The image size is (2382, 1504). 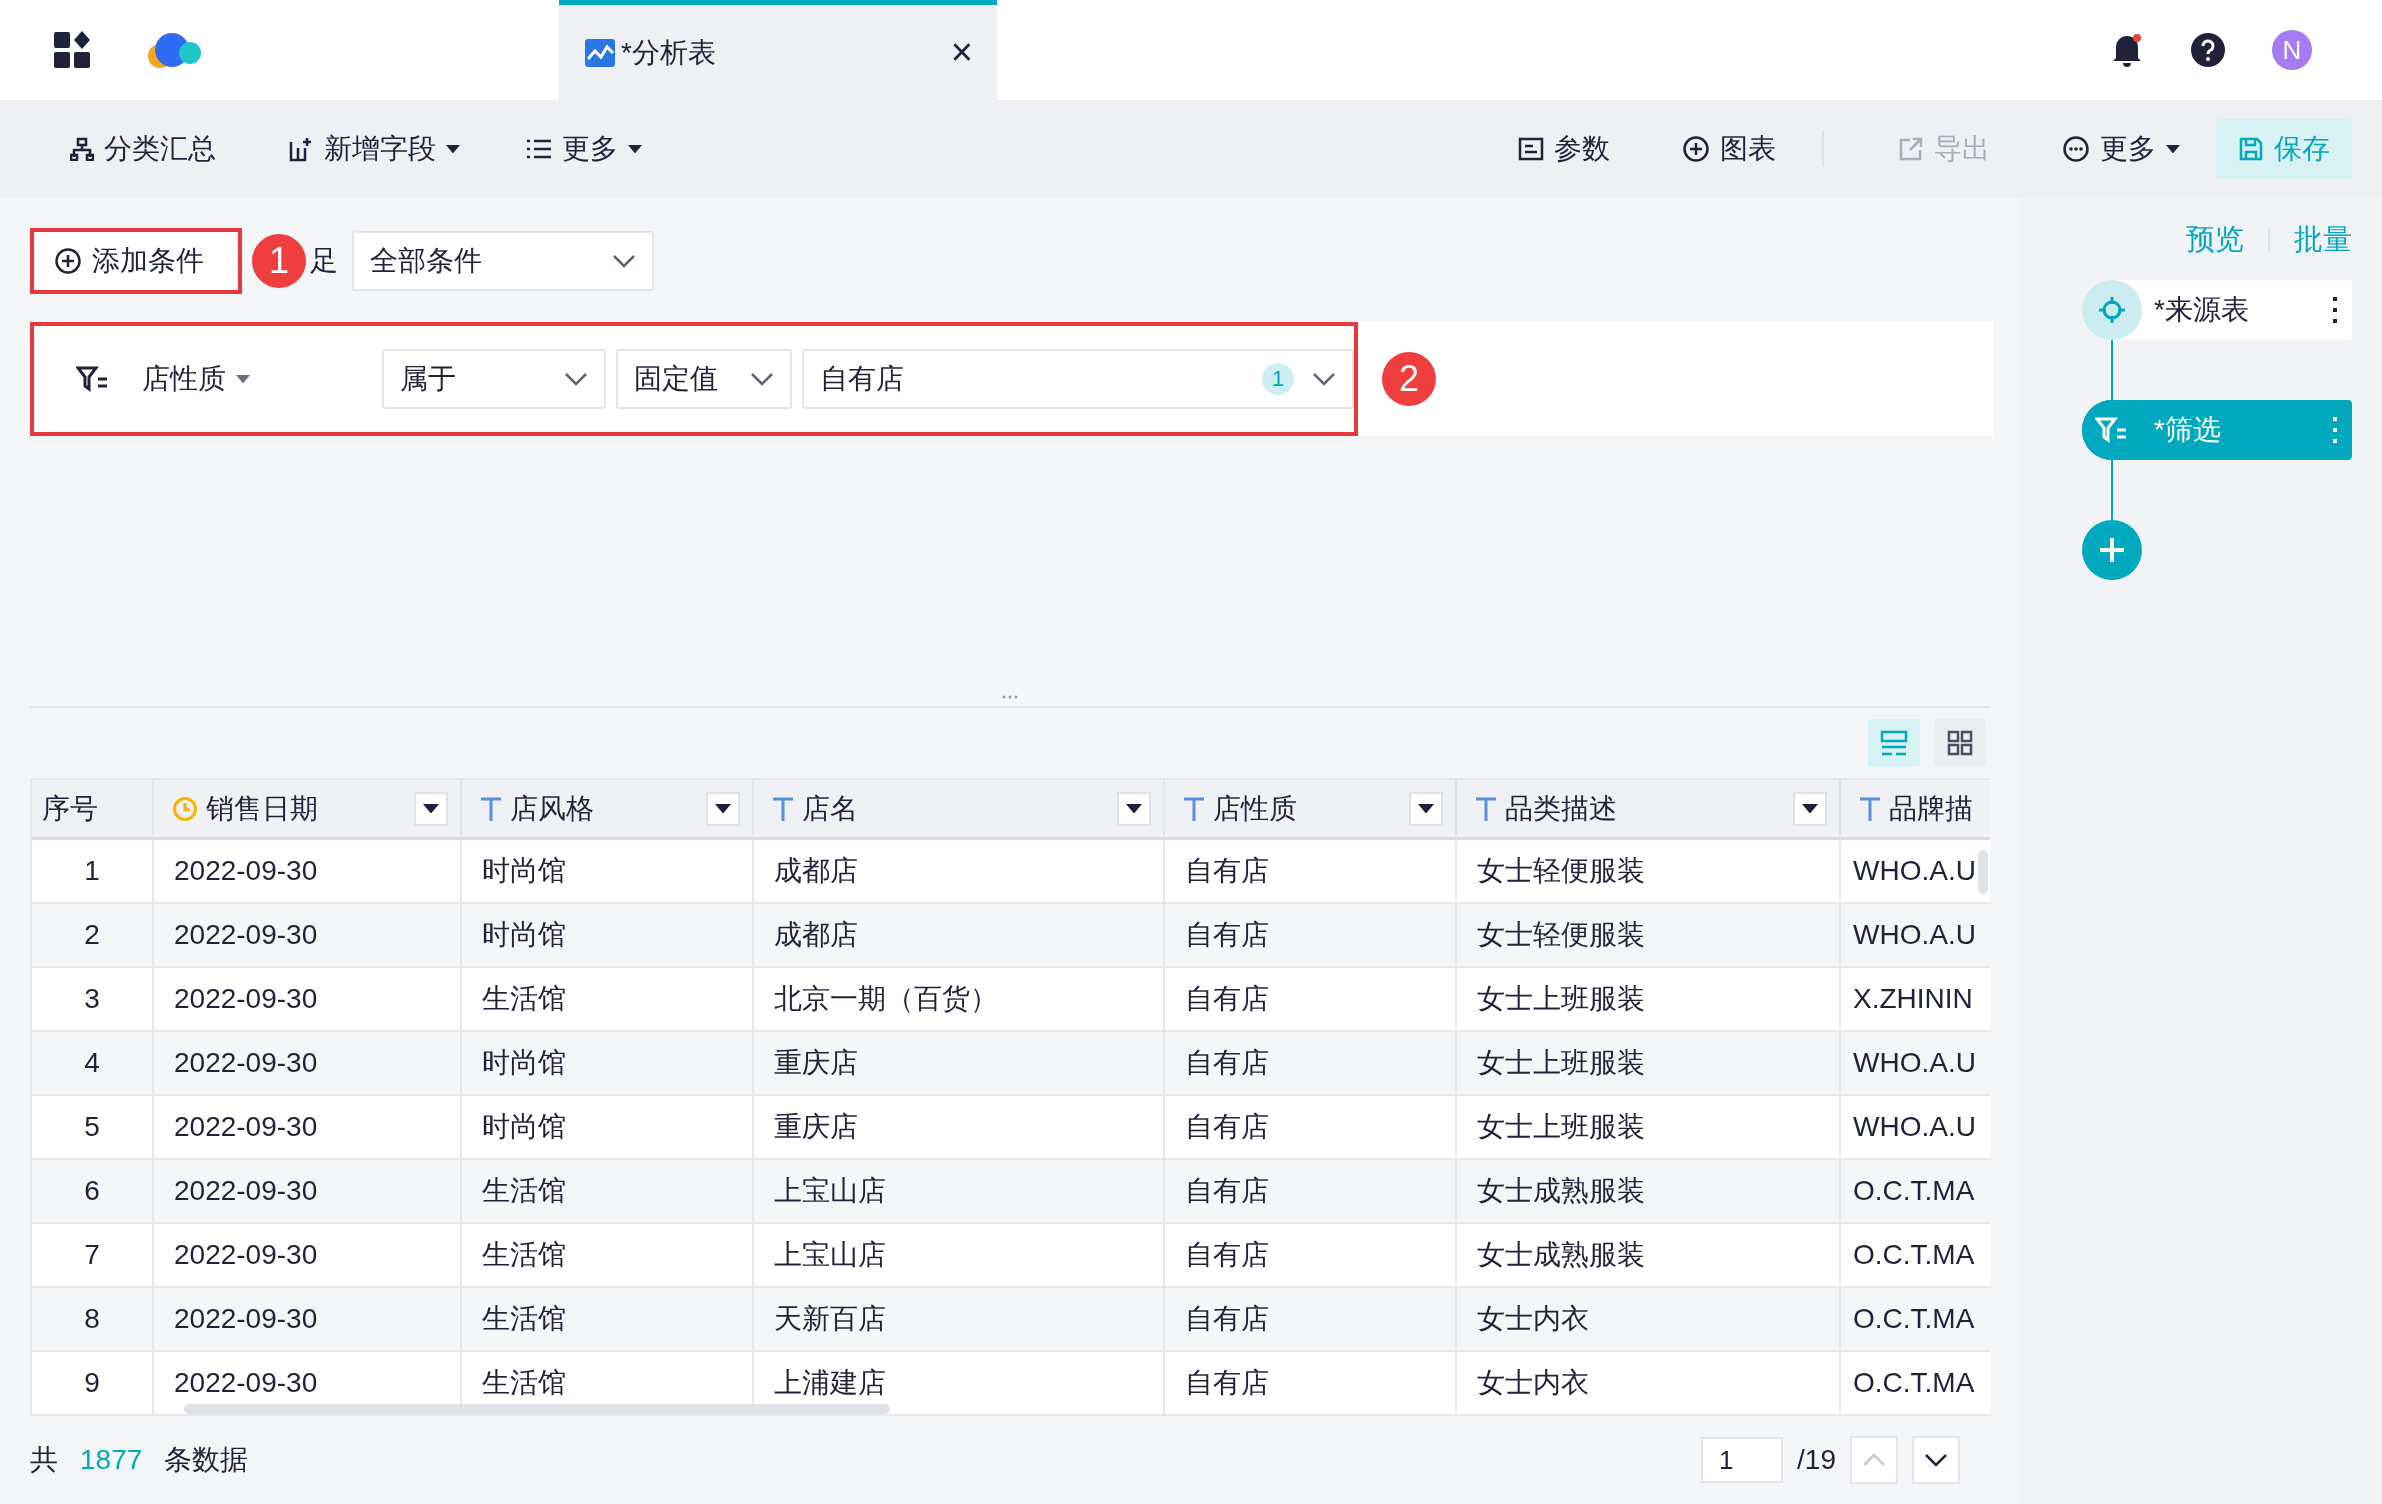 What do you see at coordinates (959, 1000) in the screenshot?
I see `table-cell: 北京一期（百货）` at bounding box center [959, 1000].